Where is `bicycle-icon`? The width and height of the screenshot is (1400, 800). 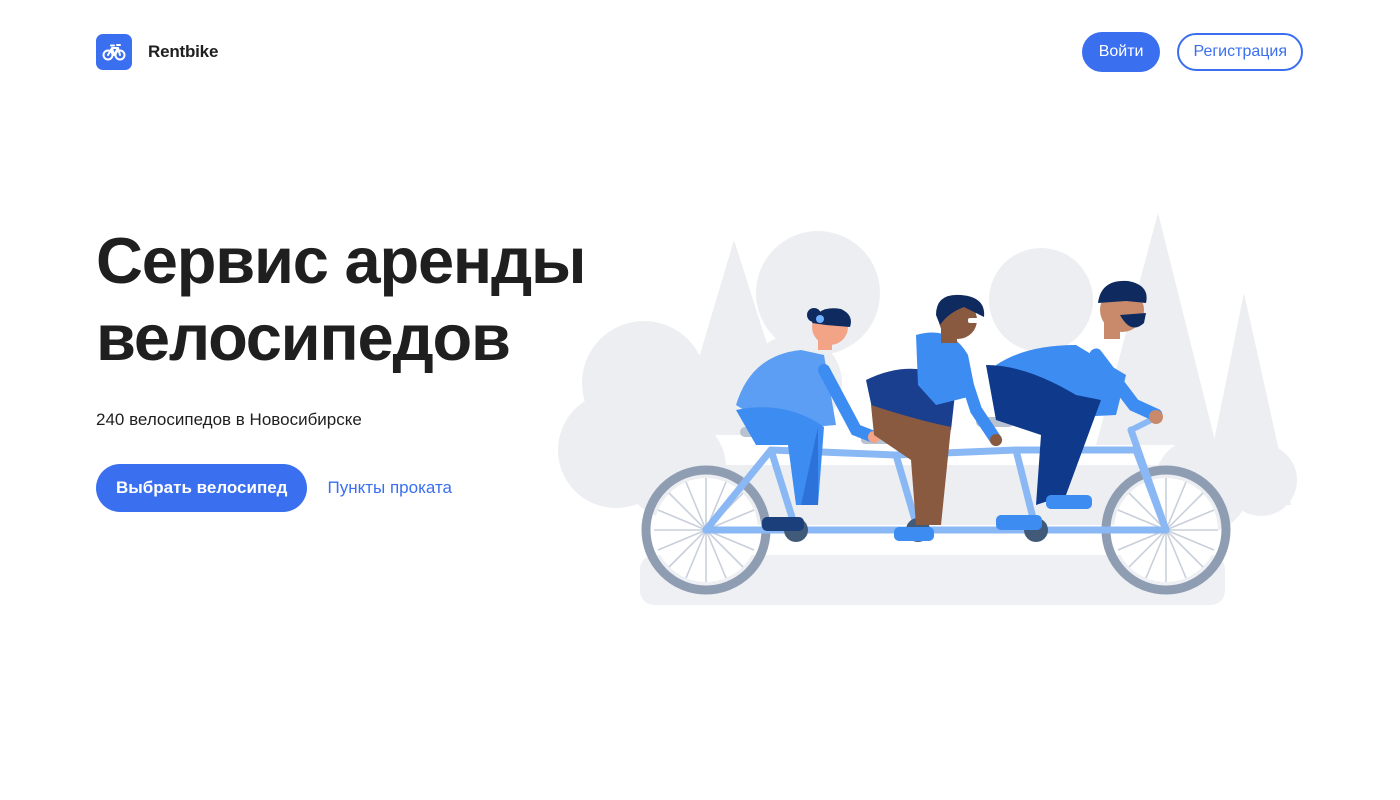 bicycle-icon is located at coordinates (114, 52).